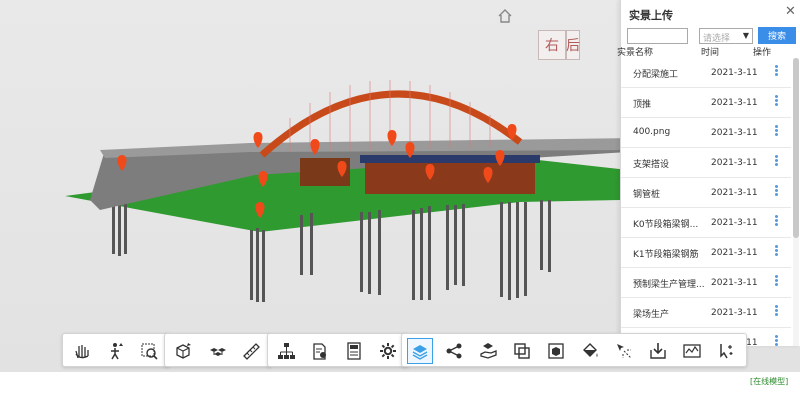 This screenshot has height=400, width=800. What do you see at coordinates (635, 53) in the screenshot?
I see `column-header-name: 实景名称` at bounding box center [635, 53].